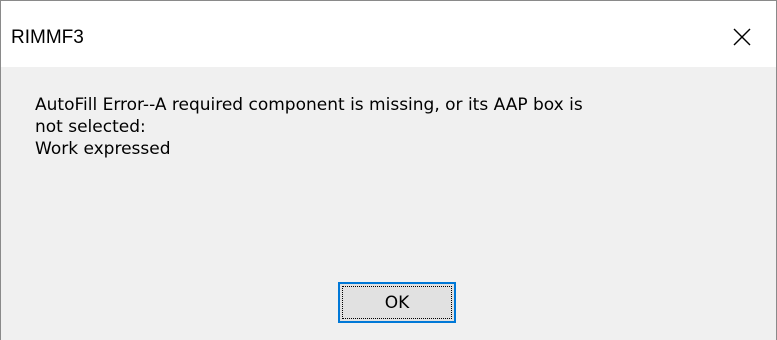 This screenshot has width=777, height=340. Describe the element at coordinates (47, 37) in the screenshot. I see `window-title: RIMMF3` at that location.